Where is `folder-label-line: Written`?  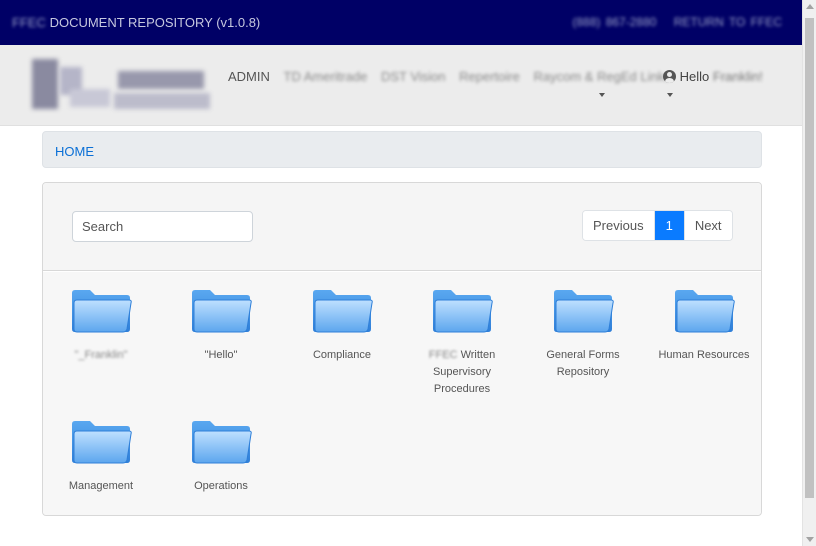
folder-label-line: Written is located at coordinates (476, 355).